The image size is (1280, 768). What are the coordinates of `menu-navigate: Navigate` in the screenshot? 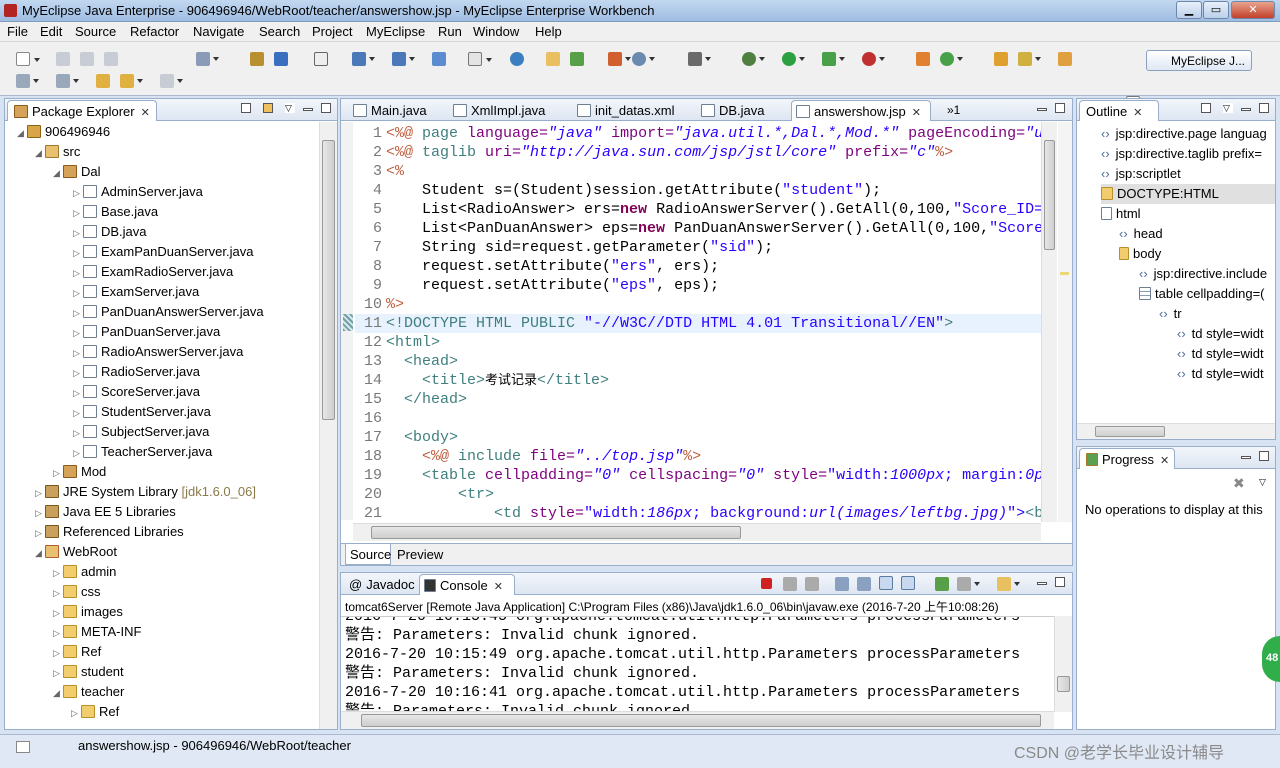 It's located at (218, 31).